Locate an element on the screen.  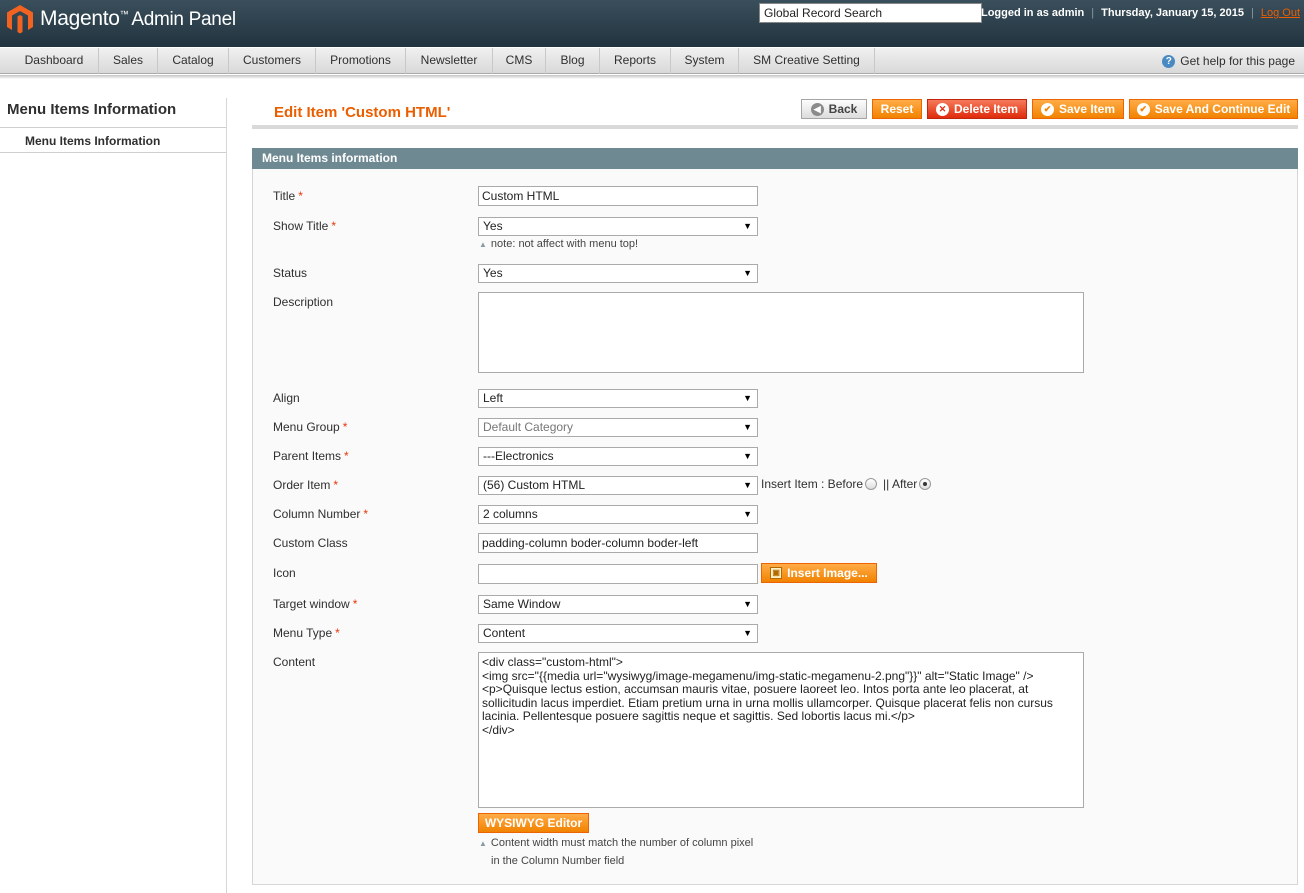
nav-blog: Blog is located at coordinates (573, 61).